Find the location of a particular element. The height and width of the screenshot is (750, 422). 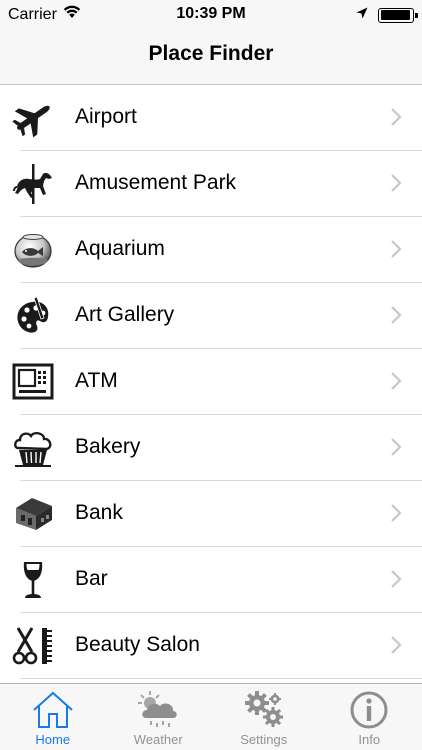

status-right is located at coordinates (387, 15).